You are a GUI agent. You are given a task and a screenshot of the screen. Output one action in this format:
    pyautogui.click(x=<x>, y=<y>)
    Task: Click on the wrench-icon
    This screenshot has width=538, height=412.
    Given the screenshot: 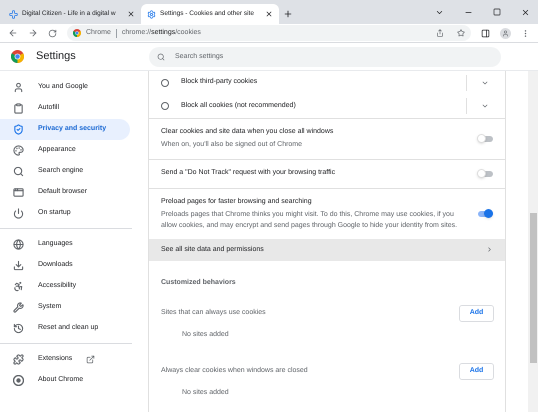 What is the action you would take?
    pyautogui.click(x=18, y=307)
    